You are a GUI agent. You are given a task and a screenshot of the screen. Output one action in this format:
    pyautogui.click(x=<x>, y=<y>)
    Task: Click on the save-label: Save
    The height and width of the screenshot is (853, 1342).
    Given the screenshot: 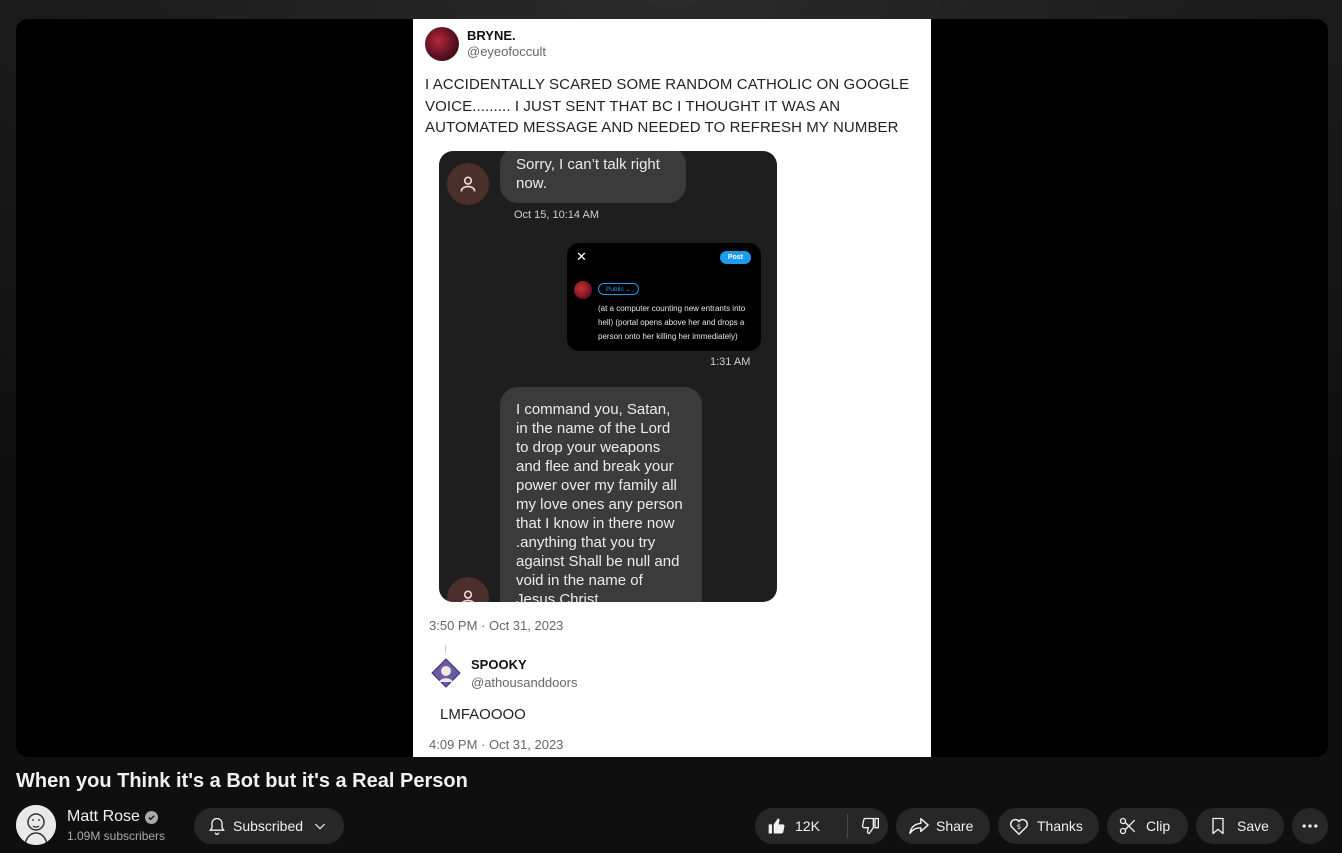 What is the action you would take?
    pyautogui.click(x=1253, y=826)
    